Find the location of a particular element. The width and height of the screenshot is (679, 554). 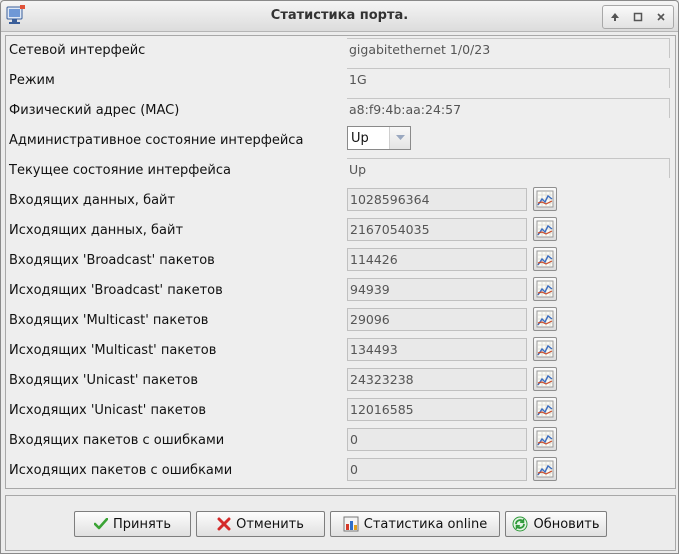

online-statistics-button: Статистика online is located at coordinates (415, 524).